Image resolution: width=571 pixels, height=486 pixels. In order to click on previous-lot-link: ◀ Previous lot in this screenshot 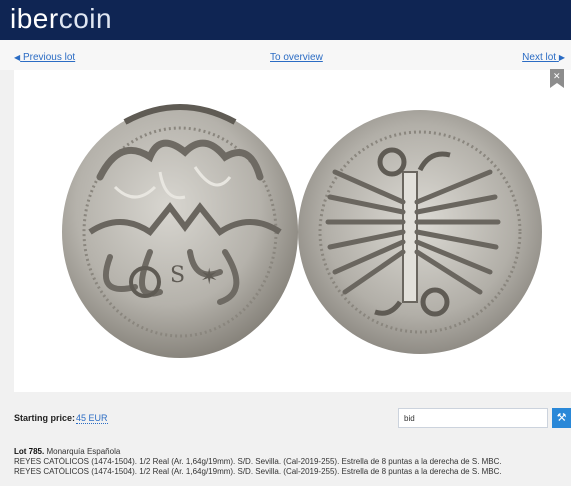, I will do `click(44, 57)`.